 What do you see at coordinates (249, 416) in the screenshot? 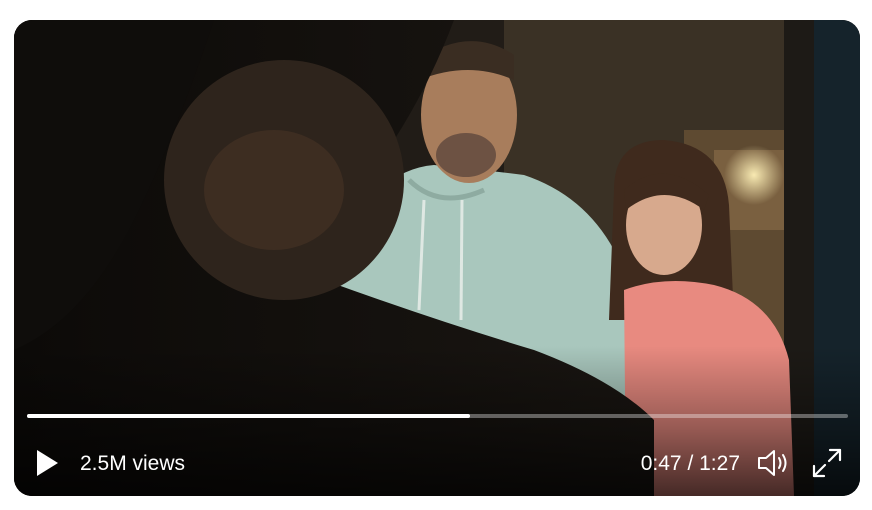
I see `progress-bar-fill` at bounding box center [249, 416].